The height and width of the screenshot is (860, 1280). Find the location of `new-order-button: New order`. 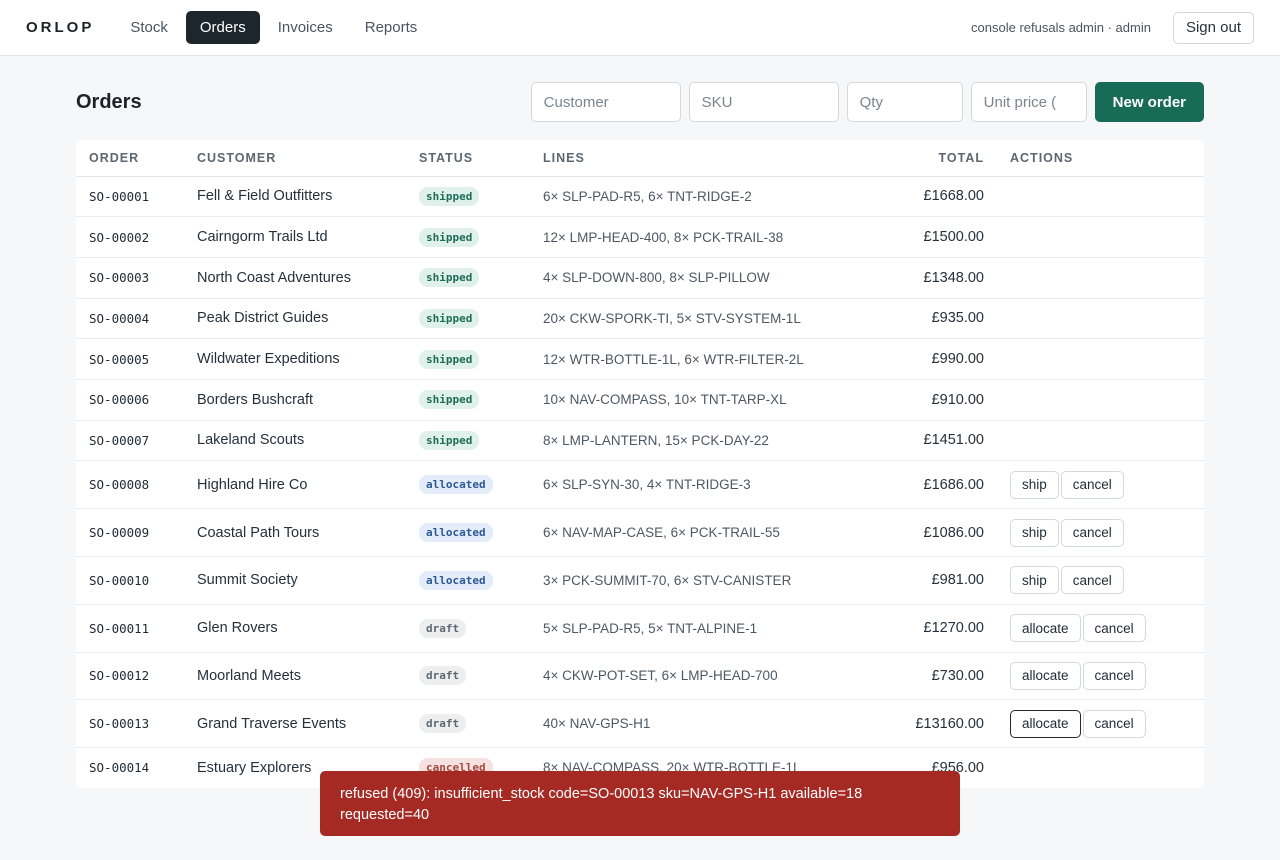

new-order-button: New order is located at coordinates (1149, 102).